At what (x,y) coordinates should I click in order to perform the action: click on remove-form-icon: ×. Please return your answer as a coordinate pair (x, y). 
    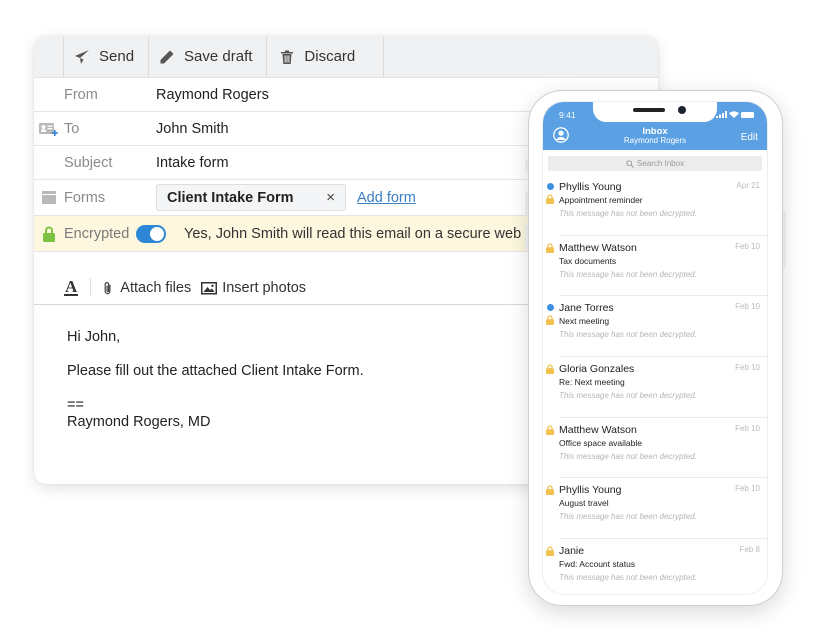
    Looking at the image, I should click on (330, 197).